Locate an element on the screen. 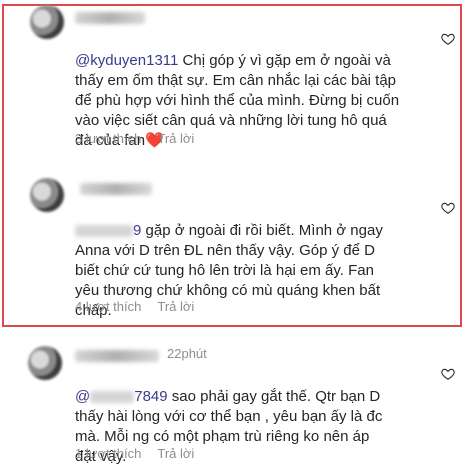 The width and height of the screenshot is (468, 467). comment-meta: 3 lượt thích Trả lời is located at coordinates (134, 138).